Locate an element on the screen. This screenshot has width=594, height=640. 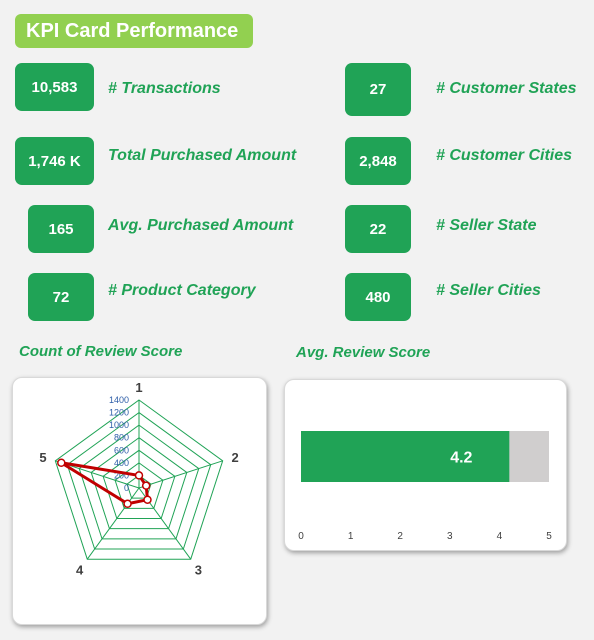
radar-tick-label: 1400 is located at coordinates (119, 400).